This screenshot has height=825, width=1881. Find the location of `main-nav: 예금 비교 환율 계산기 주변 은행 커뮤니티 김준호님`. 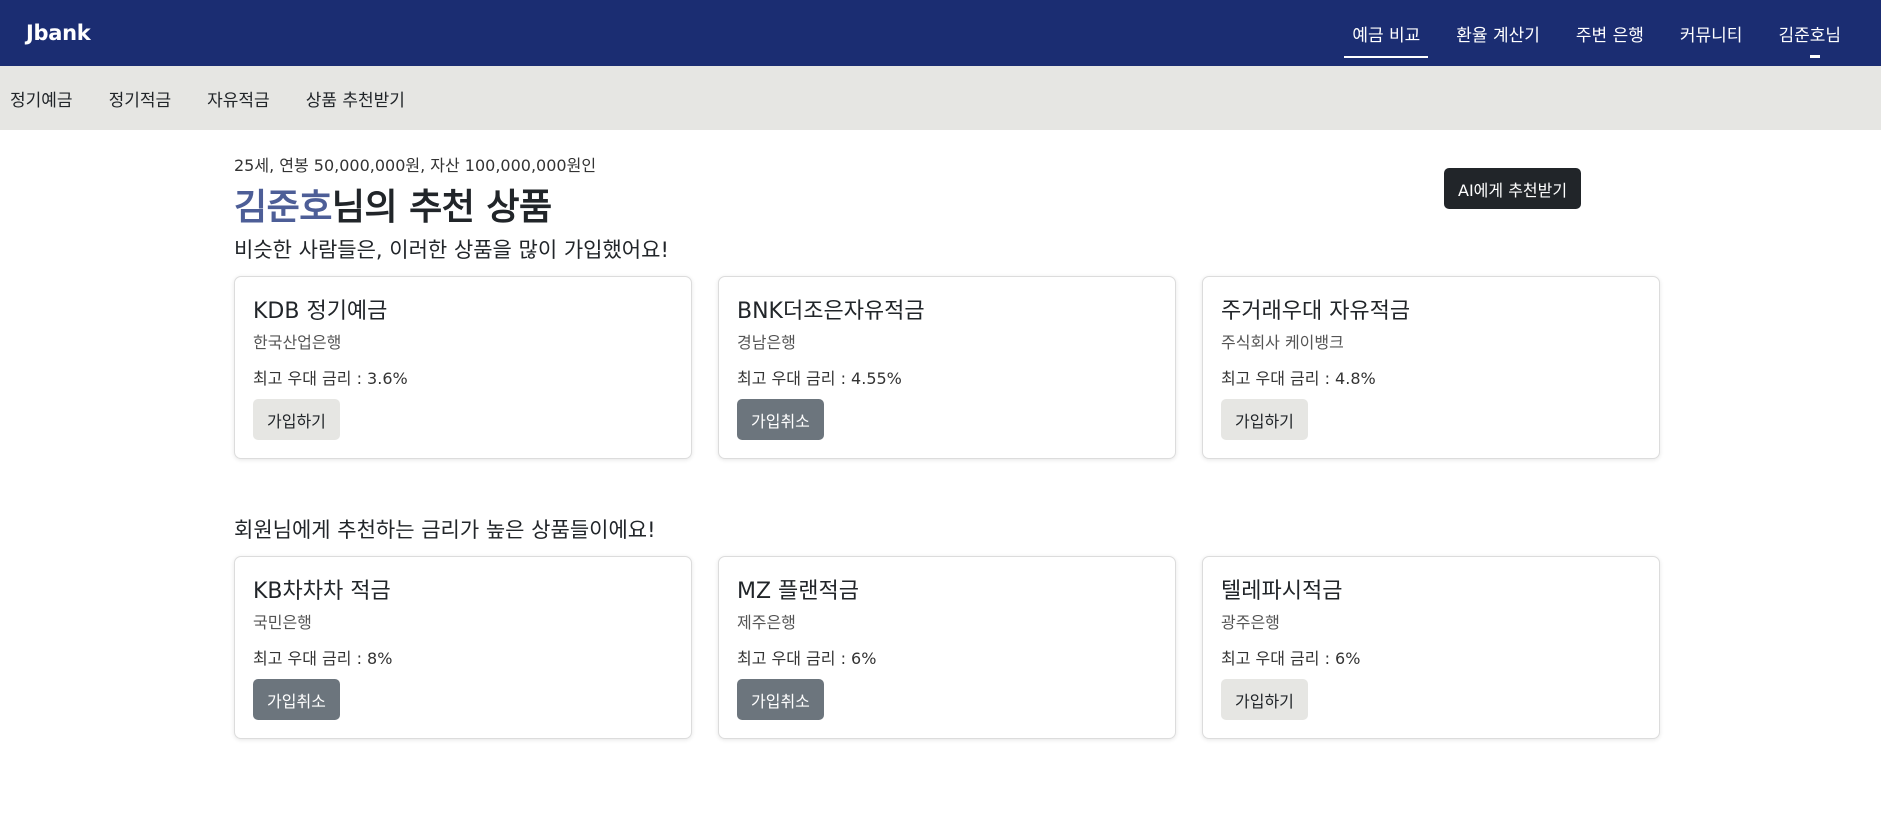

main-nav: 예금 비교 환율 계산기 주변 은행 커뮤니티 김준호님 is located at coordinates (1596, 33).